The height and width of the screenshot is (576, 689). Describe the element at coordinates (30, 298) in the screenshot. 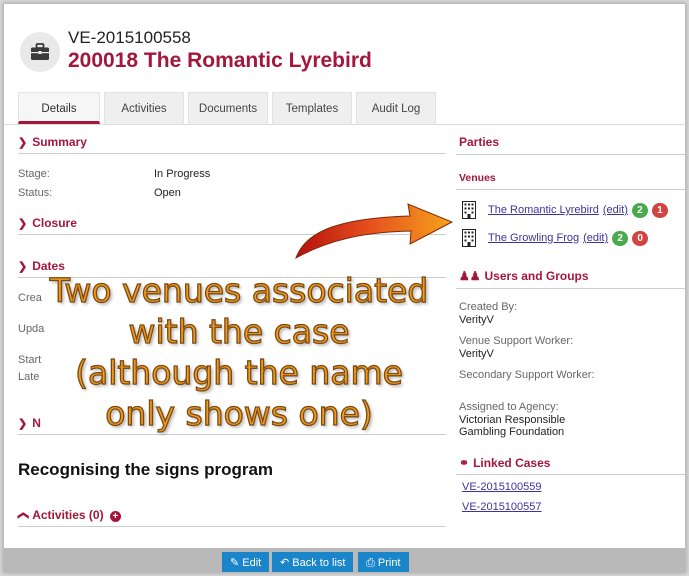

I see `created-date-label: Crea` at that location.